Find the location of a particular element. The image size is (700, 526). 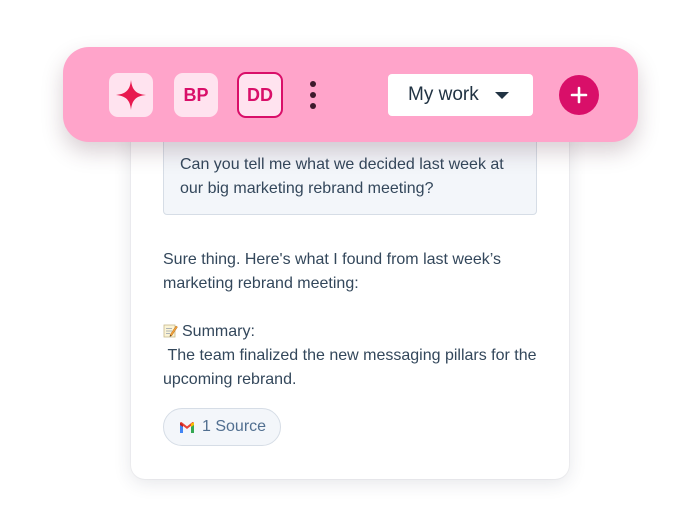

caret-down-icon is located at coordinates (502, 95).